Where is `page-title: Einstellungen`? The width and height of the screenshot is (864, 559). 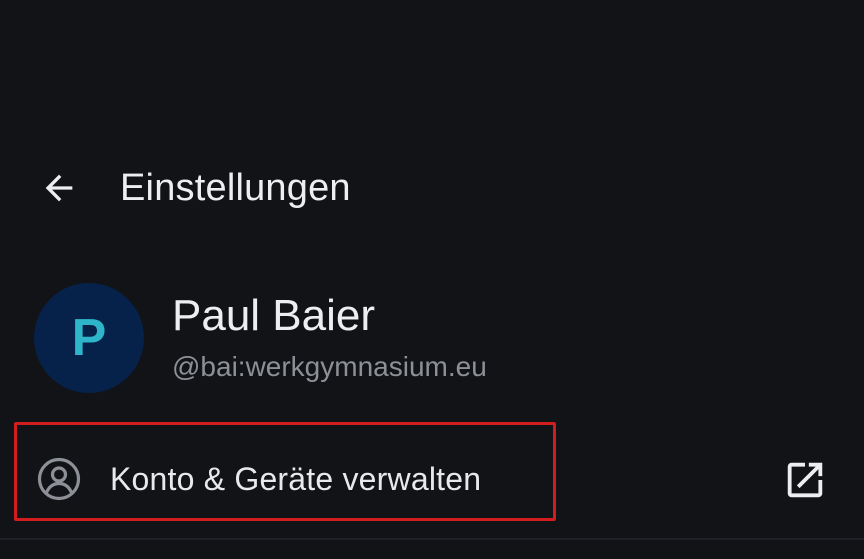 page-title: Einstellungen is located at coordinates (235, 188).